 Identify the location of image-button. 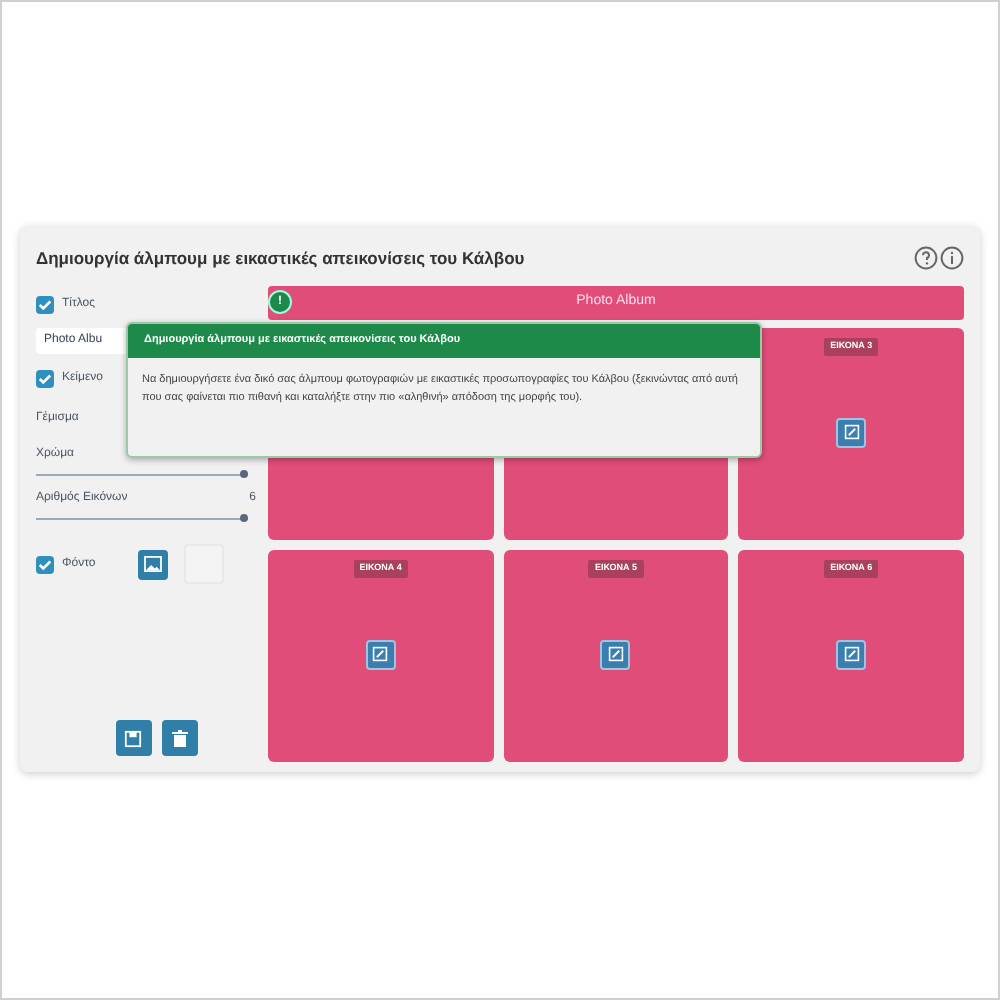
(153, 564).